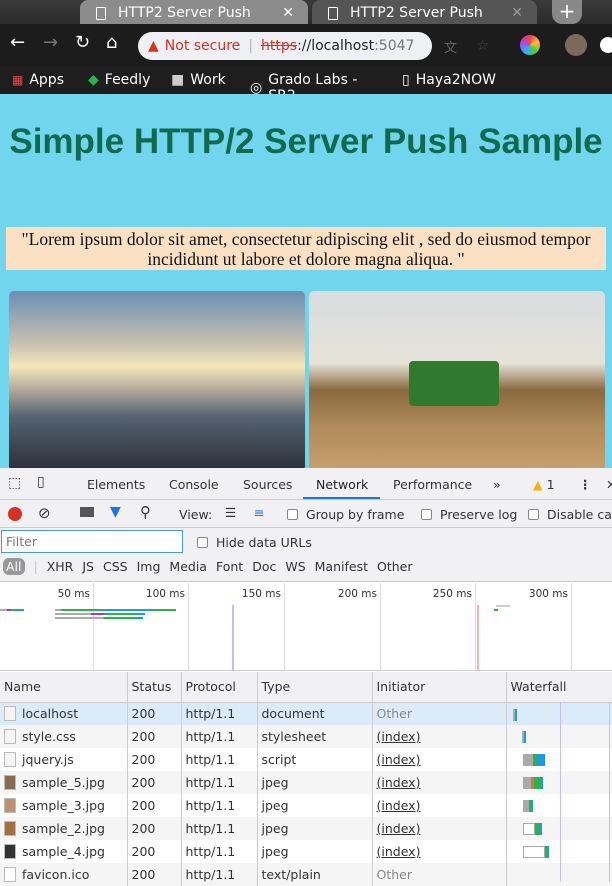 The height and width of the screenshot is (886, 612). Describe the element at coordinates (111, 42) in the screenshot. I see `home-icon: ⌂` at that location.